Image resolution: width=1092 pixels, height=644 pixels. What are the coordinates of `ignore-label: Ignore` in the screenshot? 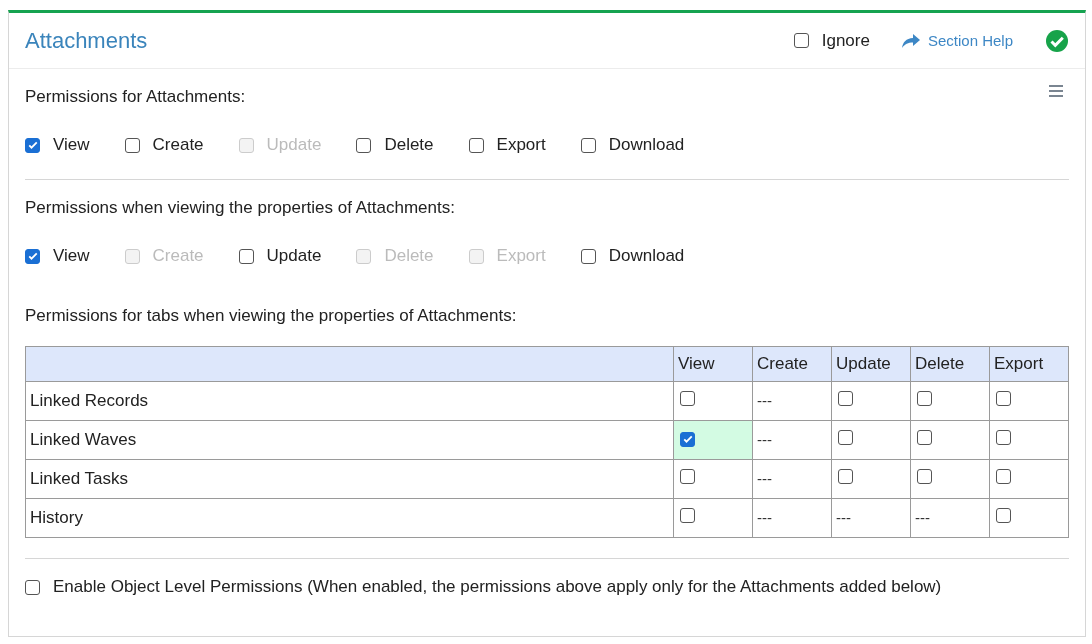 It's located at (845, 40).